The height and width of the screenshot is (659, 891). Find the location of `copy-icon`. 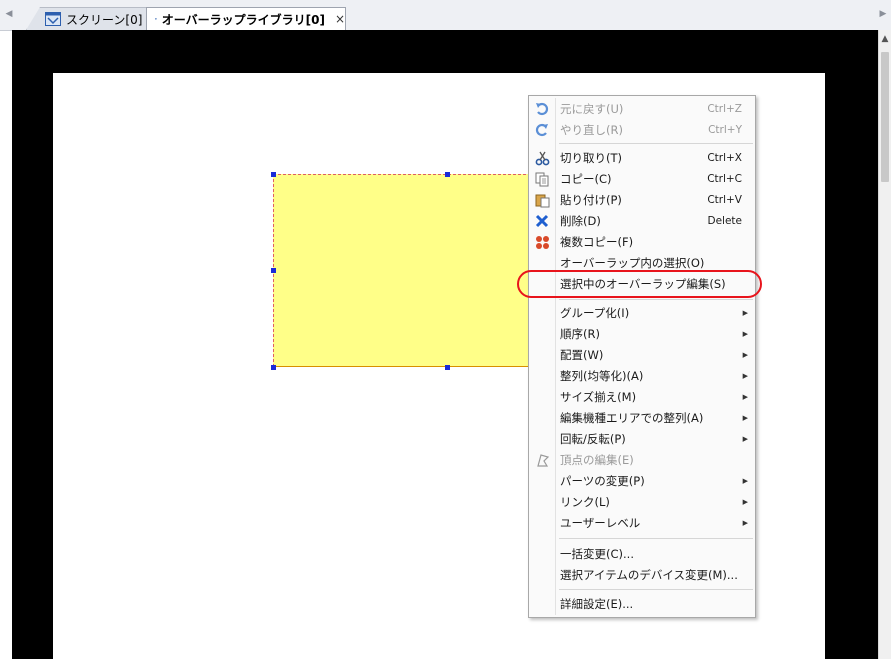

copy-icon is located at coordinates (542, 179).